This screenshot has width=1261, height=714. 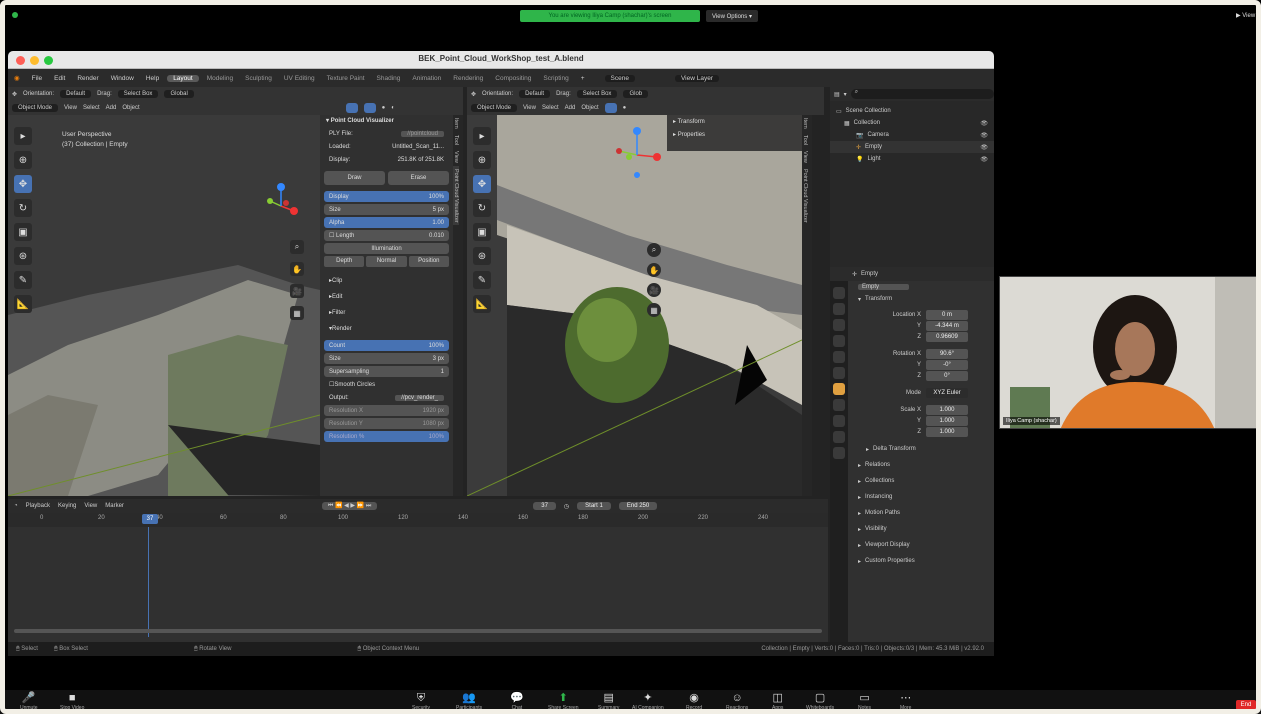 I want to click on visibility-section: ▸ Visibility, so click(x=922, y=529).